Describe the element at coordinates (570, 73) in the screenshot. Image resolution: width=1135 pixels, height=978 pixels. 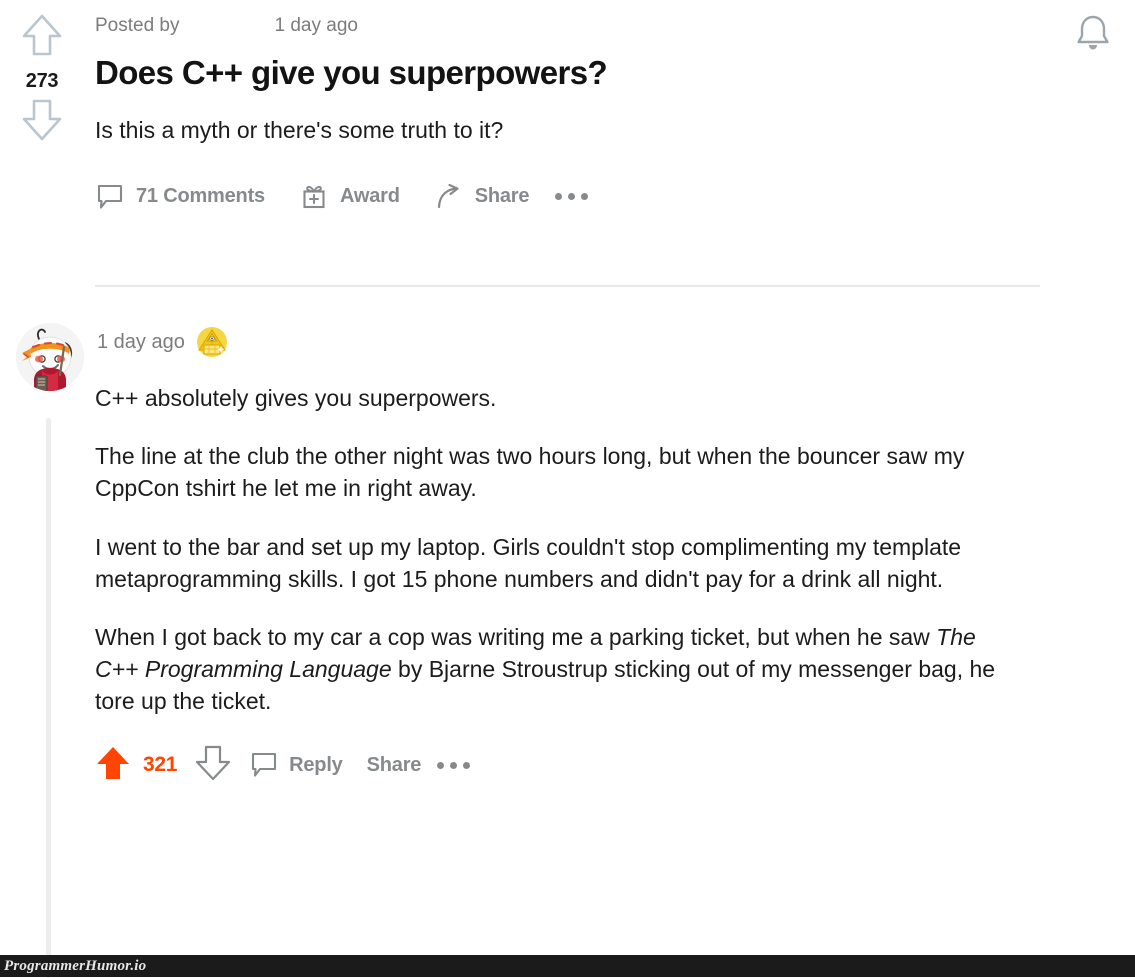
I see `post-title: Does C++ give you superpowers?` at that location.